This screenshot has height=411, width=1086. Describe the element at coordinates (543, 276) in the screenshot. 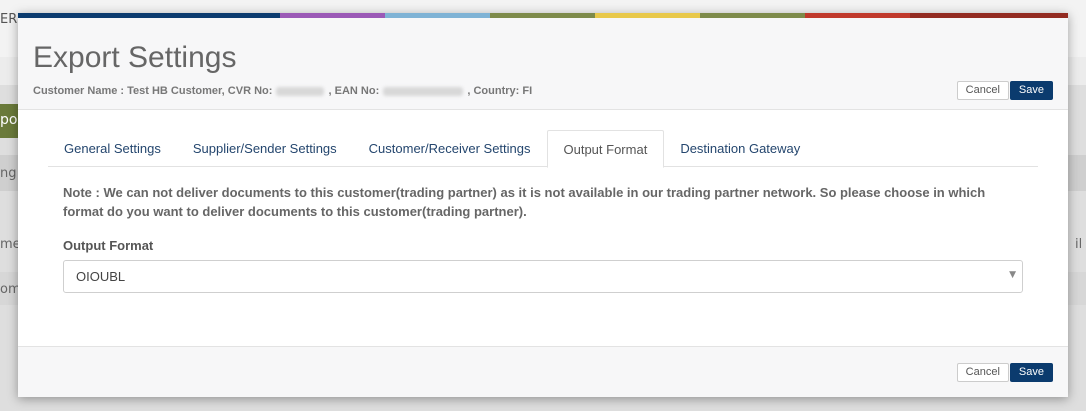

I see `output-format-select: OIOUBL ▼` at that location.